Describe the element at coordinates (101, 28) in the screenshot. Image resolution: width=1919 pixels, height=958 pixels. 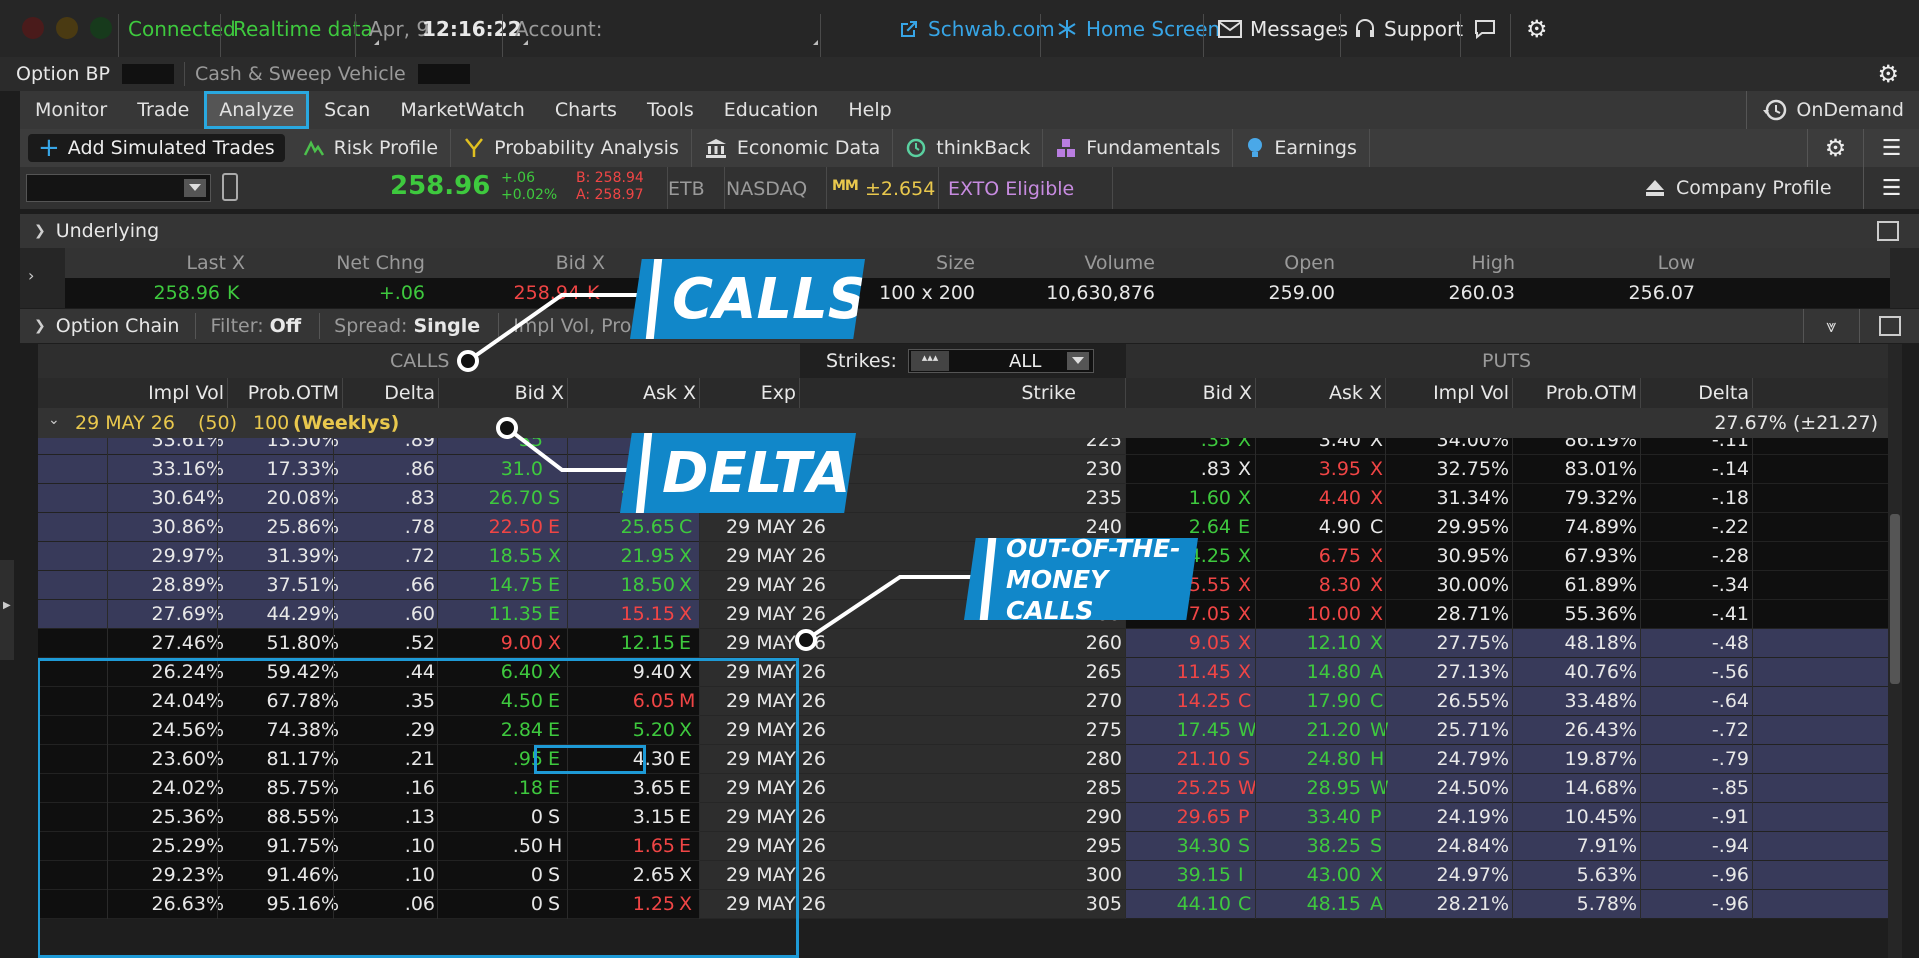
I see `maximize-window-button` at that location.